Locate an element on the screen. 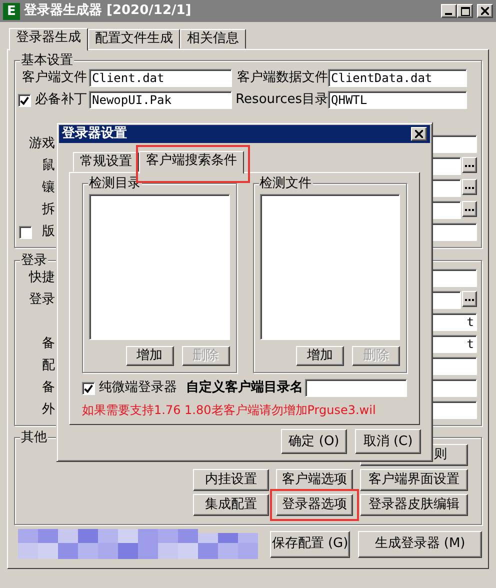 The height and width of the screenshot is (588, 496). text-field: ClientData.dat is located at coordinates (397, 78).